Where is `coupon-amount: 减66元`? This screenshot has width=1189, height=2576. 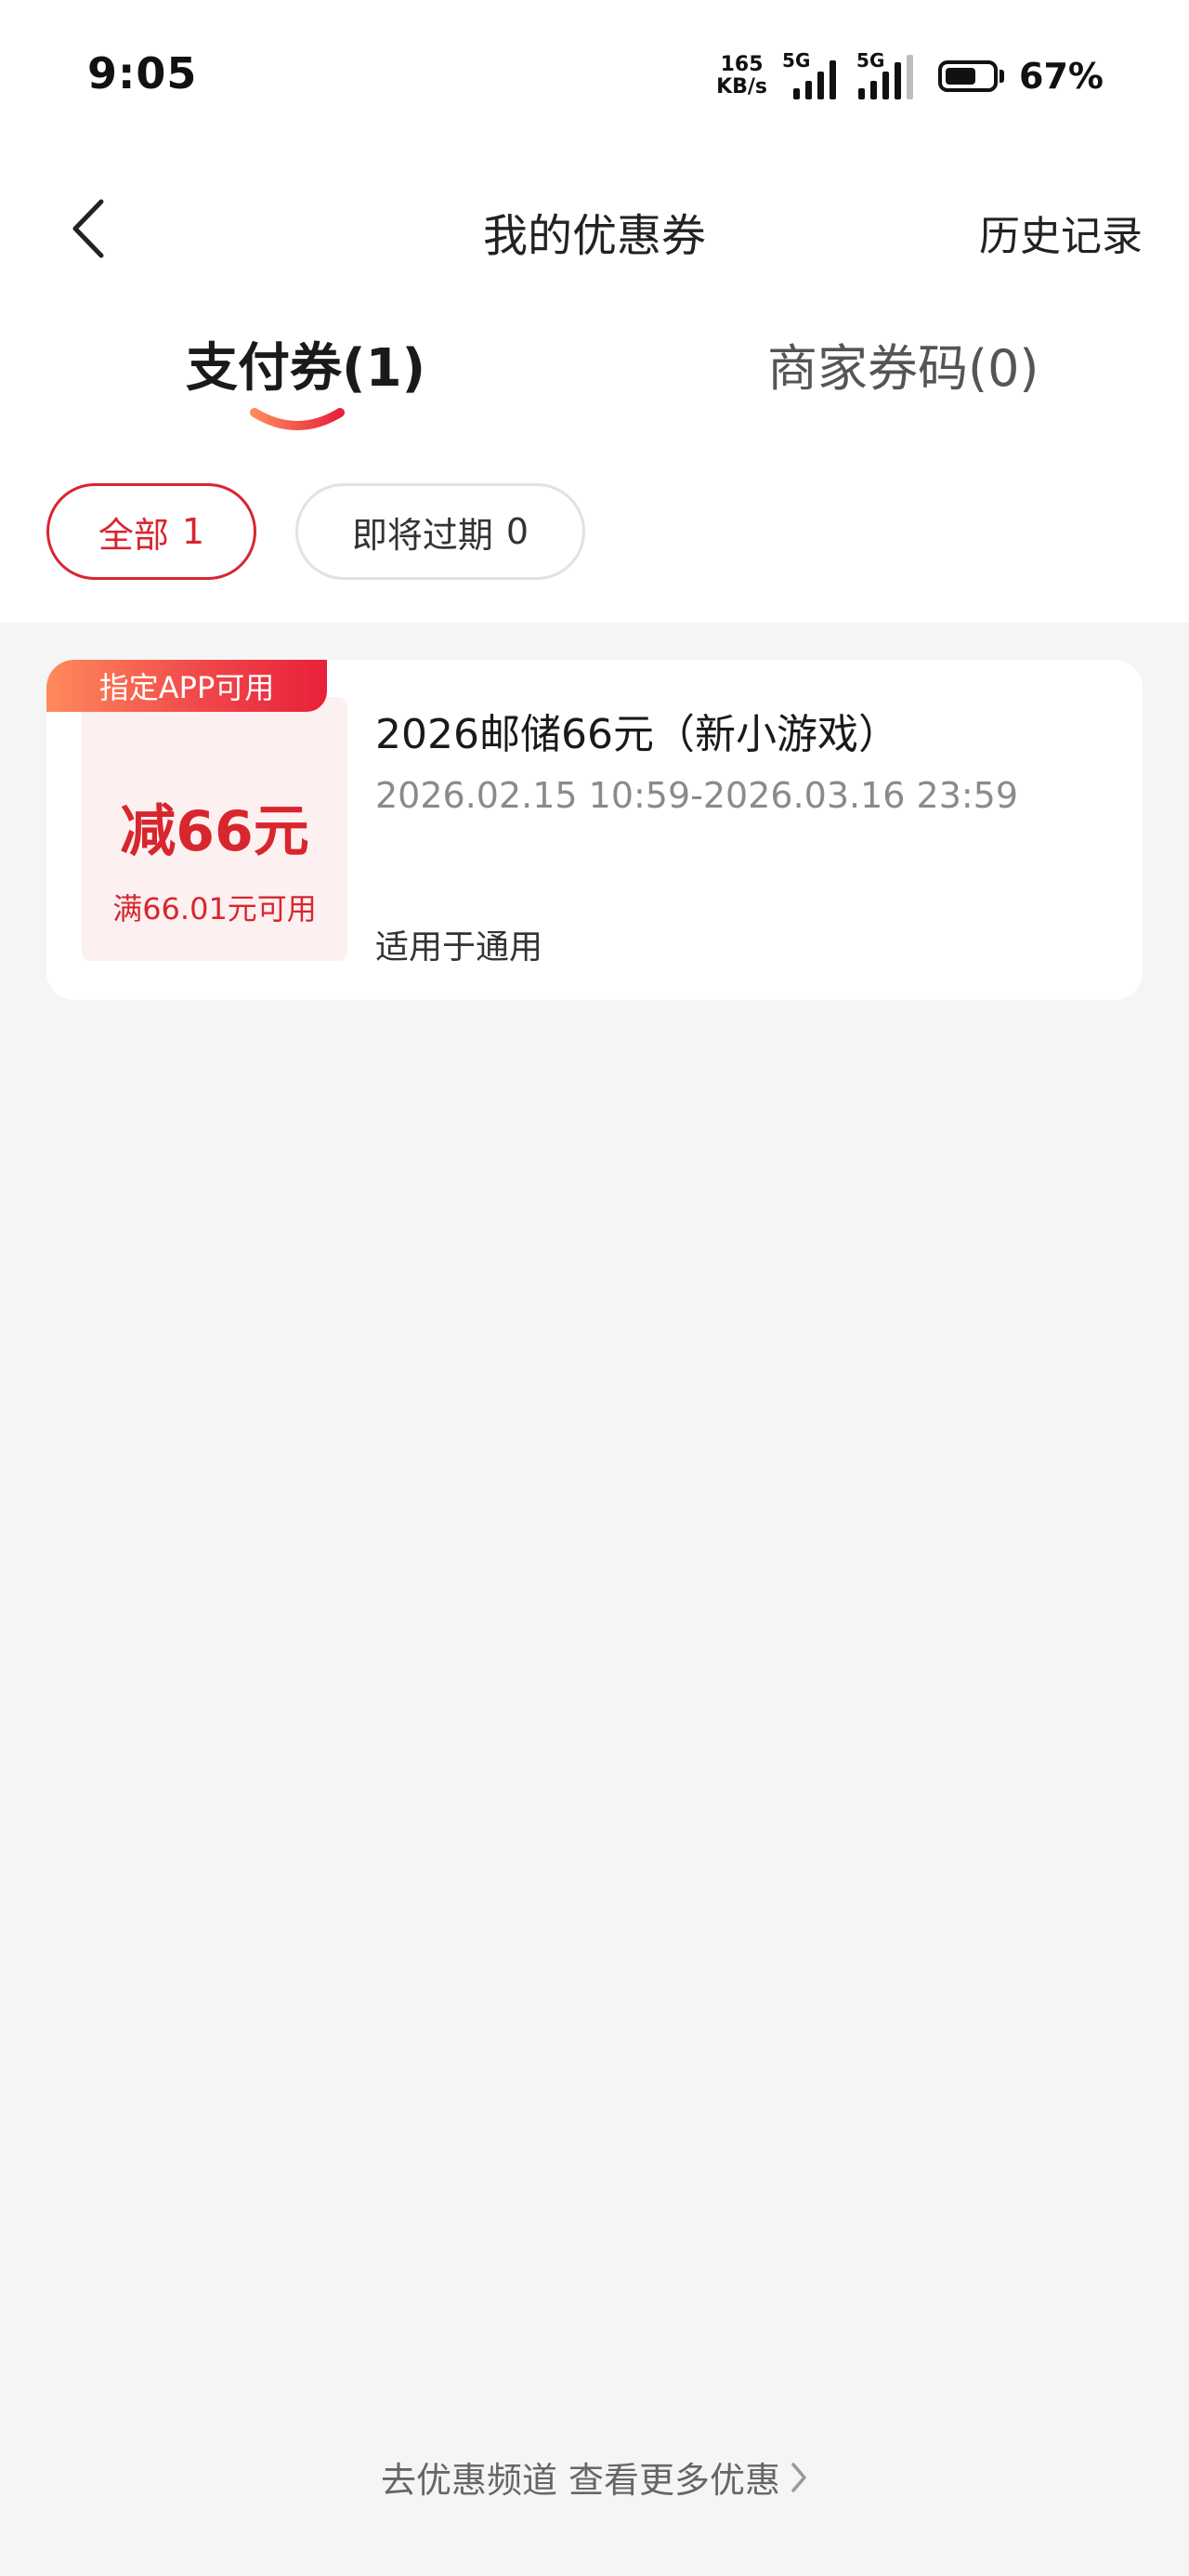 coupon-amount: 减66元 is located at coordinates (215, 831).